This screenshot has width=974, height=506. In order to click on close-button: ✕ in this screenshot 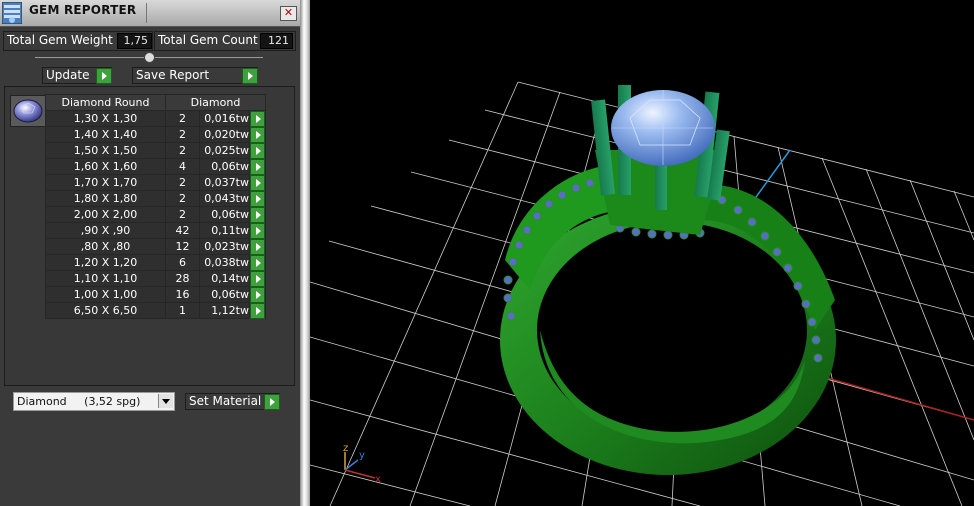, I will do `click(288, 13)`.